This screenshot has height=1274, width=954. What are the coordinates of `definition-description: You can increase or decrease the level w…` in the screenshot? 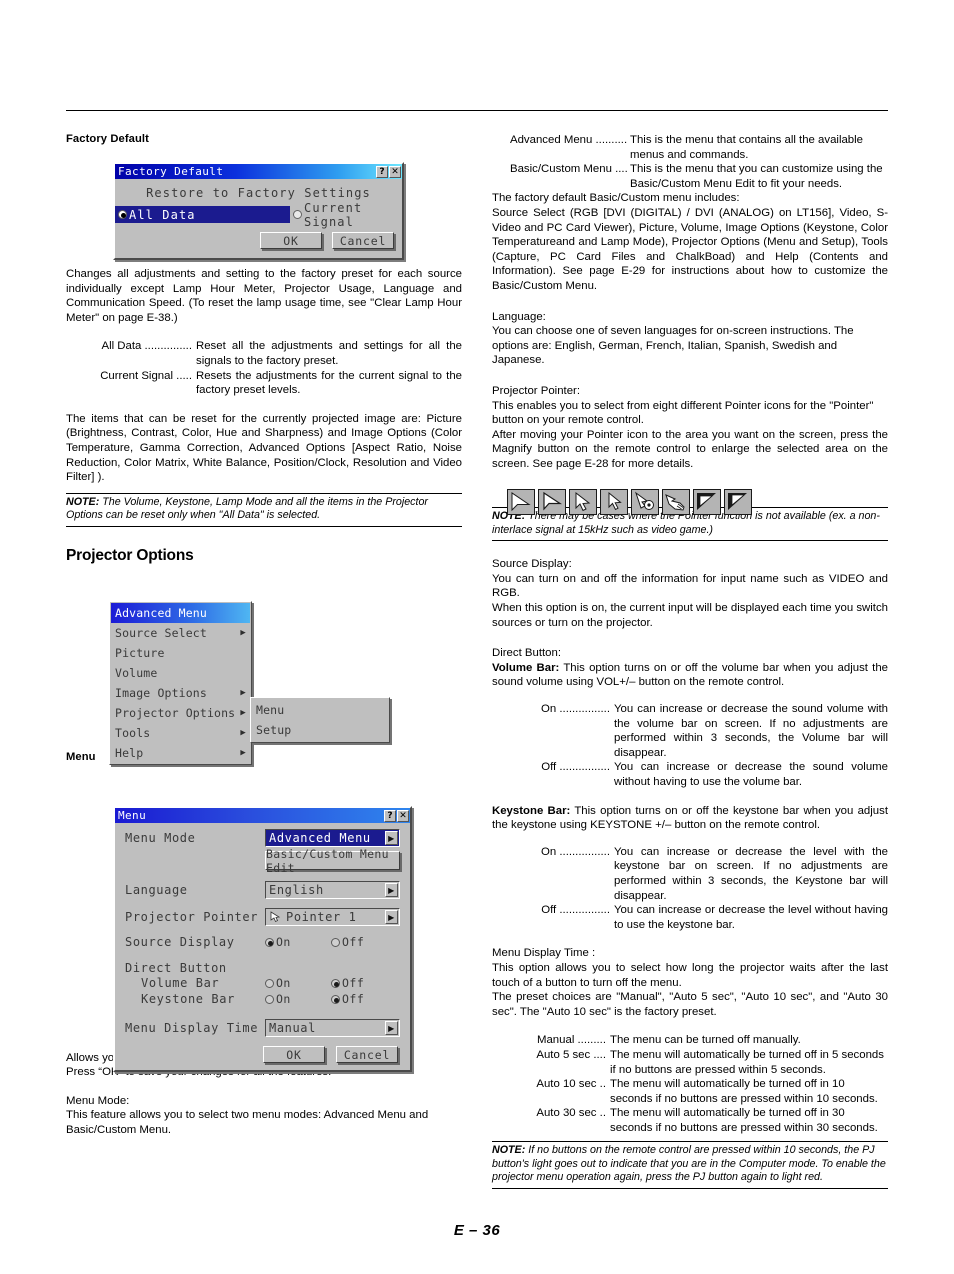 It's located at (751, 873).